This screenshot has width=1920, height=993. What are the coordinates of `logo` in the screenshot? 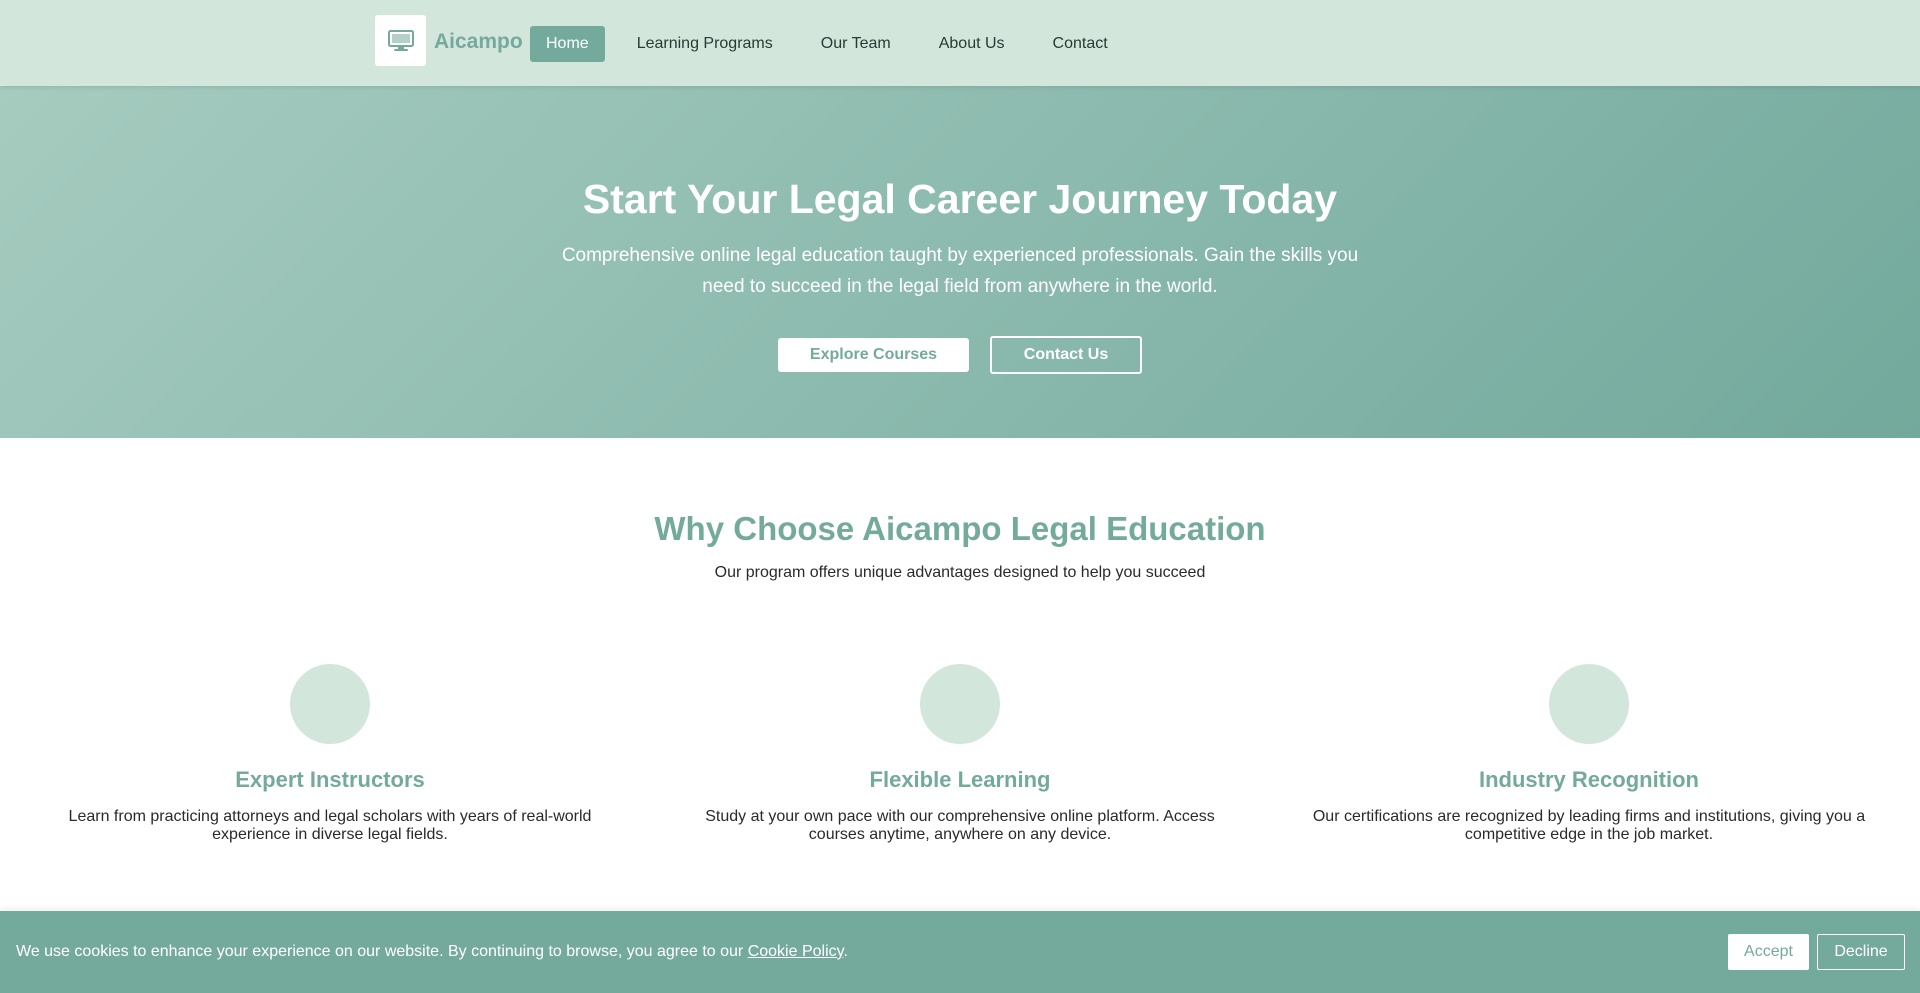 It's located at (400, 40).